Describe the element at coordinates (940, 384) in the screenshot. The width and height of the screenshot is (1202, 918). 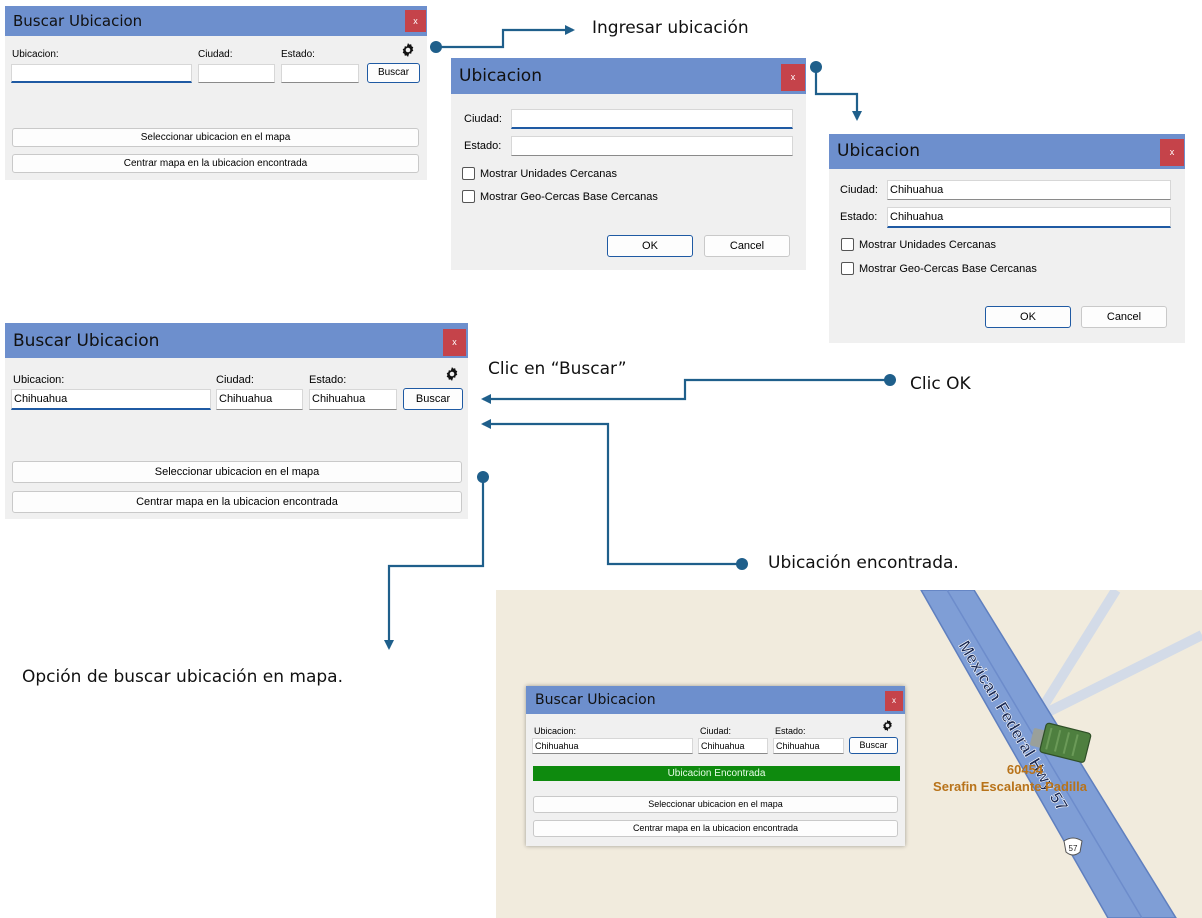
I see `annotation-clic-ok: Clic OK` at that location.